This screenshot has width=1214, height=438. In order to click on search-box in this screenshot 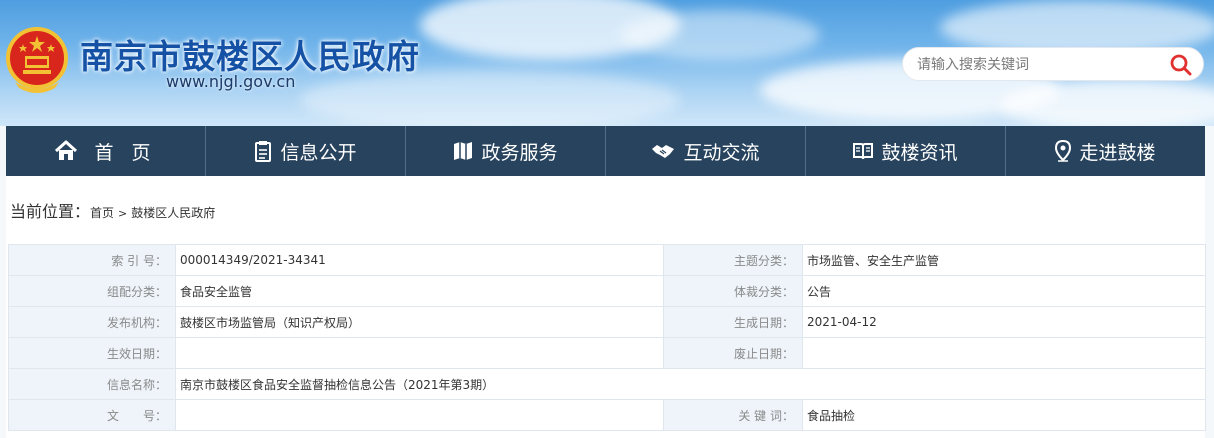, I will do `click(1053, 64)`.